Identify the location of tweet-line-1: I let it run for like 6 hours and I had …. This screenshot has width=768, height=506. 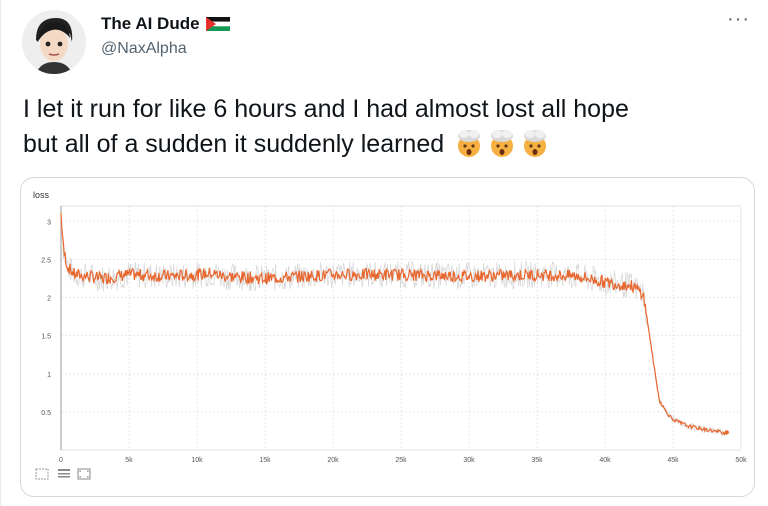
(326, 109).